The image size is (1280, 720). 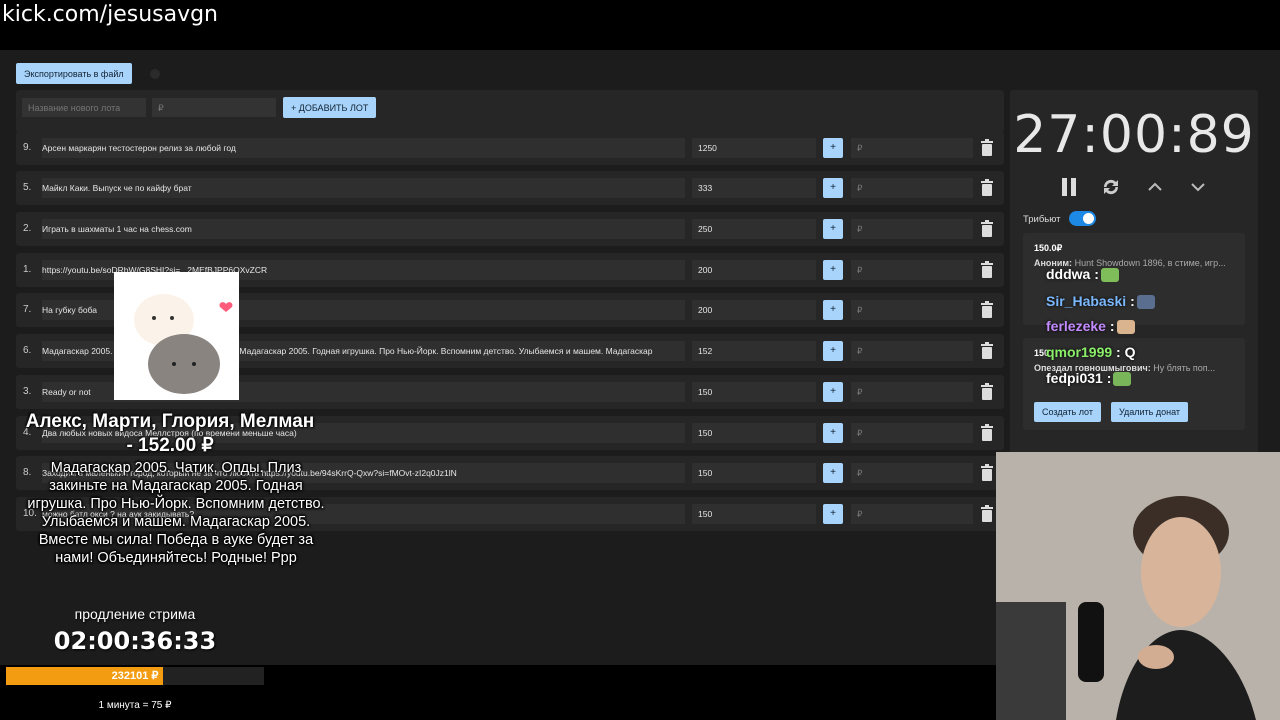 I want to click on add-lot-button: + ДОБАВИТЬ ЛОТ, so click(x=330, y=107).